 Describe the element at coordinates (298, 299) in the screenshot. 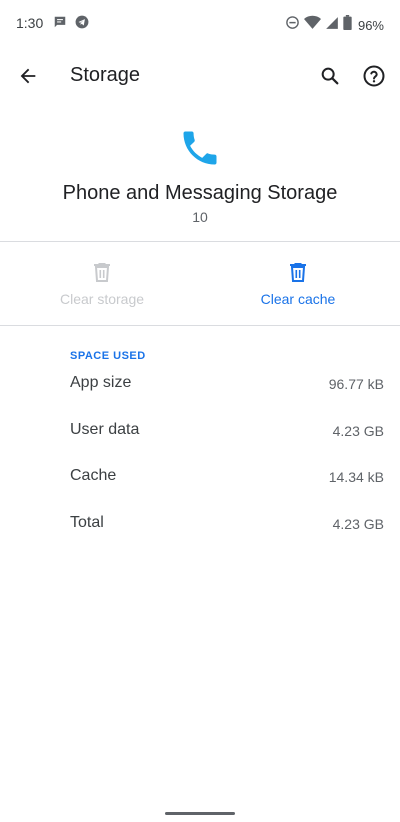

I see `clear-cache-label: Clear cache` at that location.